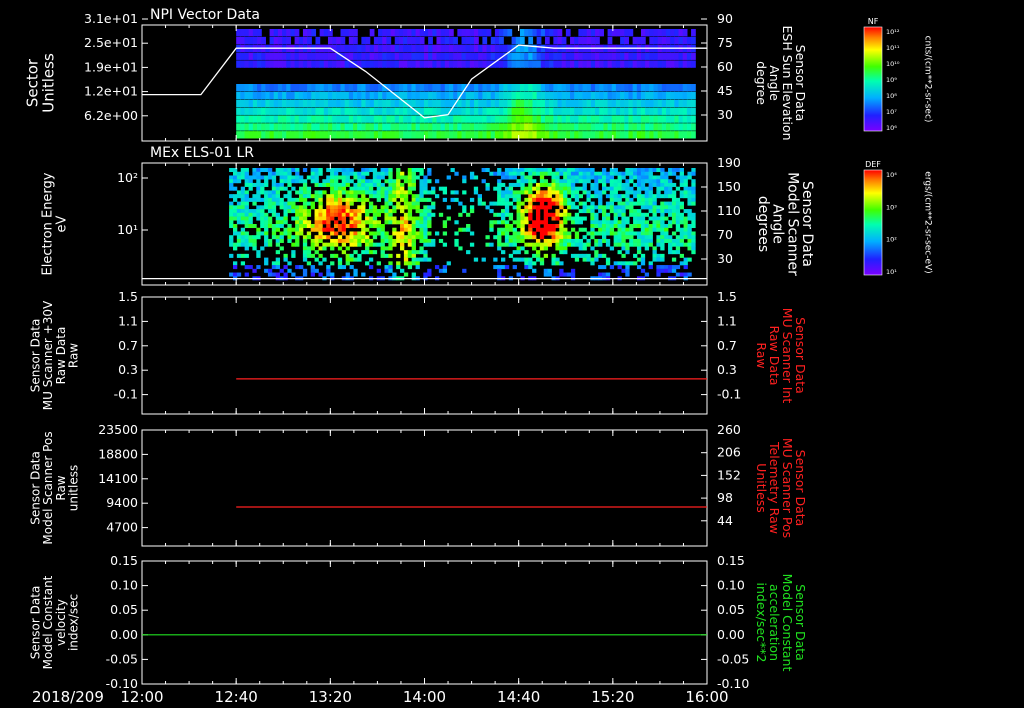 The height and width of the screenshot is (708, 1024). I want to click on colorbar-tick-label: 10⁸, so click(891, 96).